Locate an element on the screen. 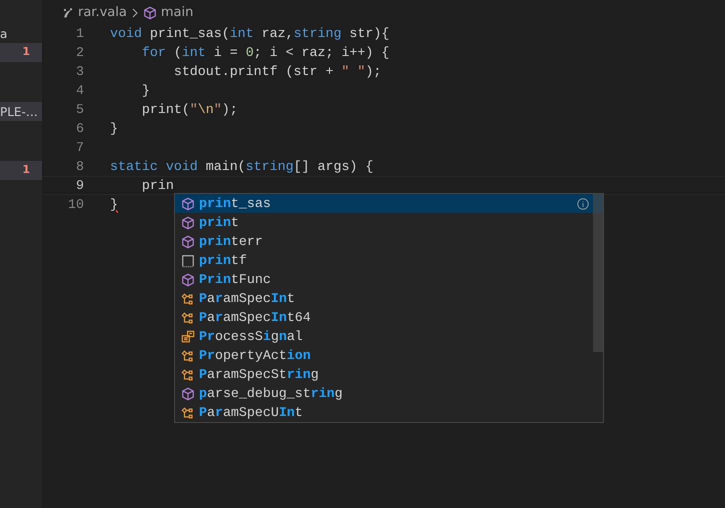 The height and width of the screenshot is (508, 725). sidebar-item: a is located at coordinates (21, 33).